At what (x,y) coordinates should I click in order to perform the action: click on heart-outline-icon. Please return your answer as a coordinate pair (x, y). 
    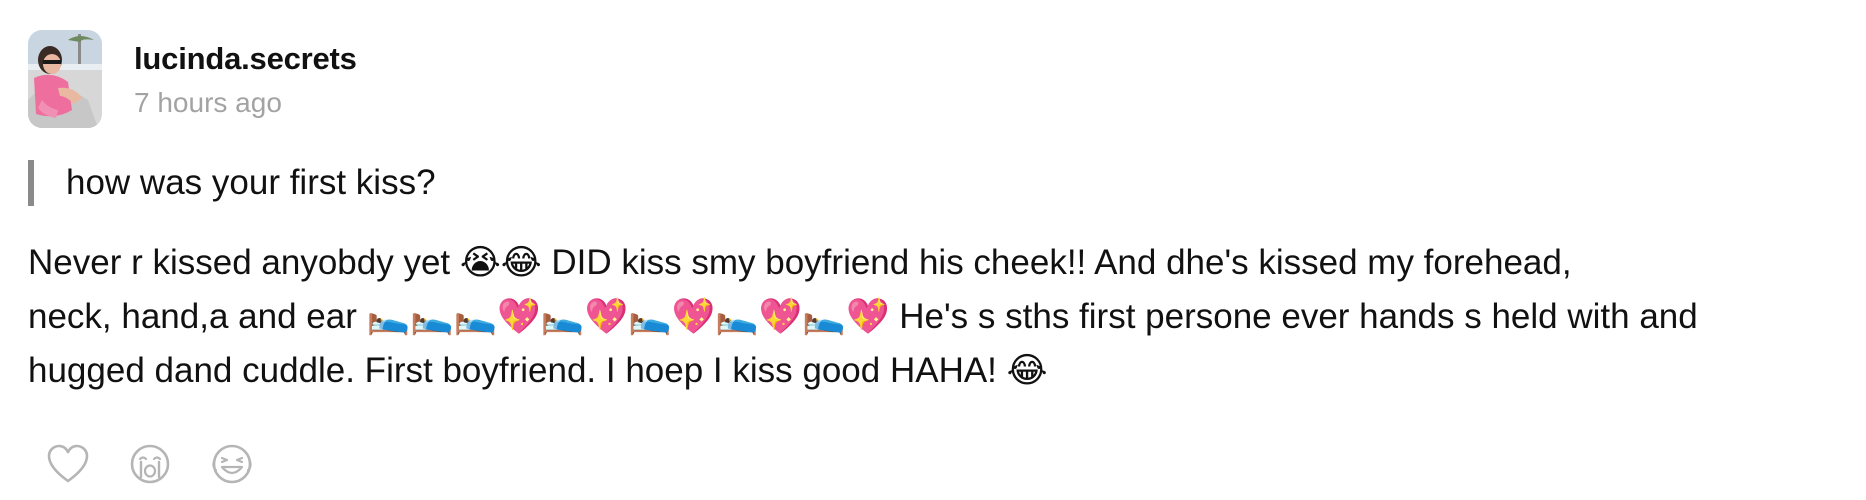
    Looking at the image, I should click on (68, 463).